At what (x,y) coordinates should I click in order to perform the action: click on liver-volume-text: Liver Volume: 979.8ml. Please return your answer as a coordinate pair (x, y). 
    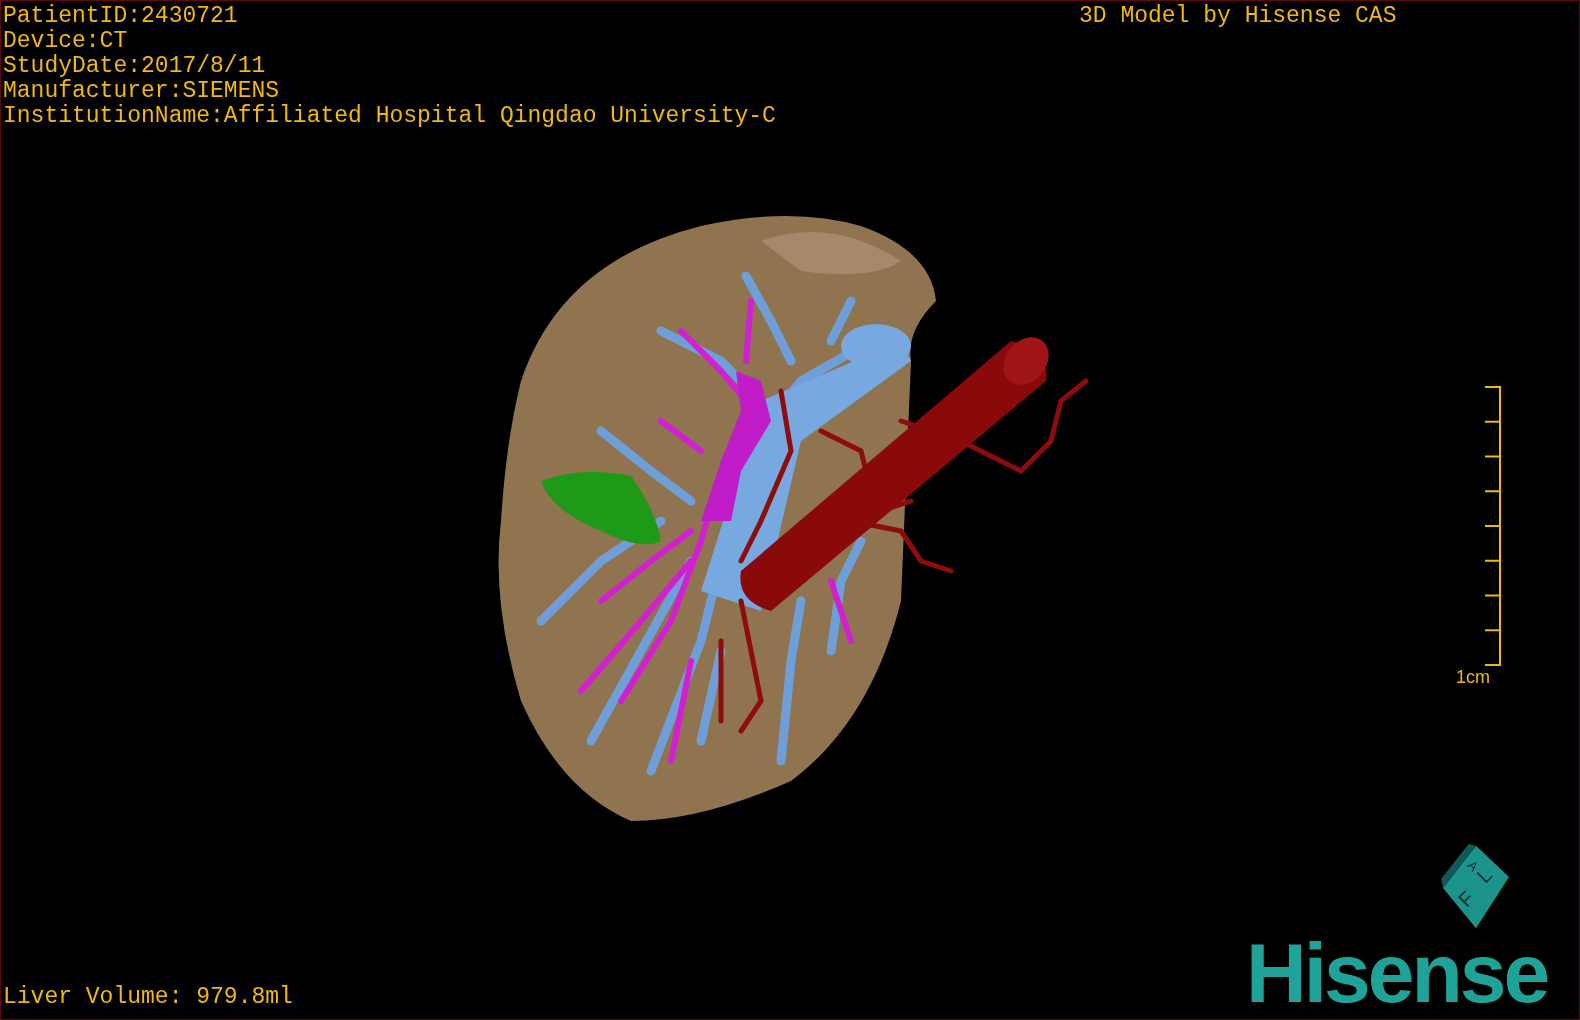
    Looking at the image, I should click on (148, 997).